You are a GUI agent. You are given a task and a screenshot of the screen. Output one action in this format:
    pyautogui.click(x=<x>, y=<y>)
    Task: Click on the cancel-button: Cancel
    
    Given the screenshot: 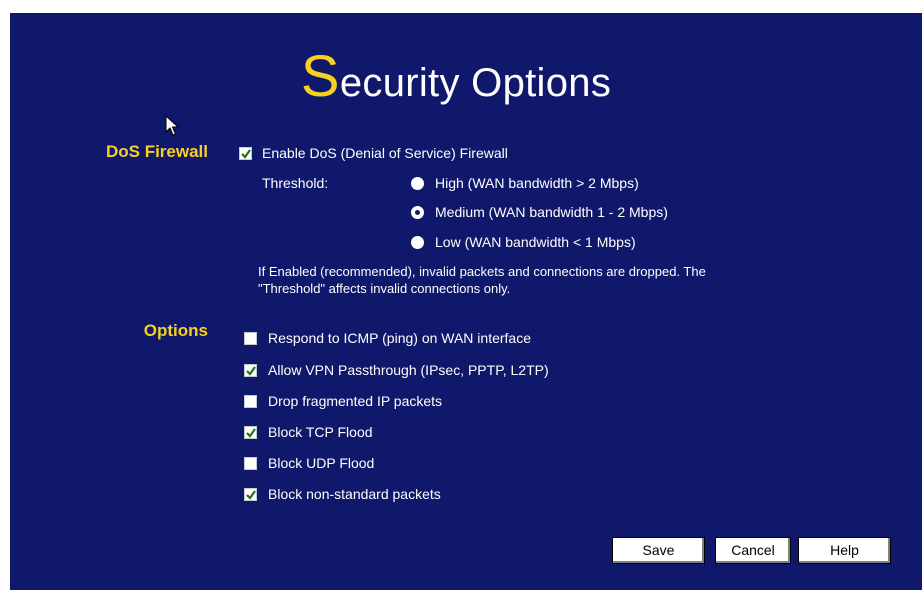 What is the action you would take?
    pyautogui.click(x=753, y=550)
    